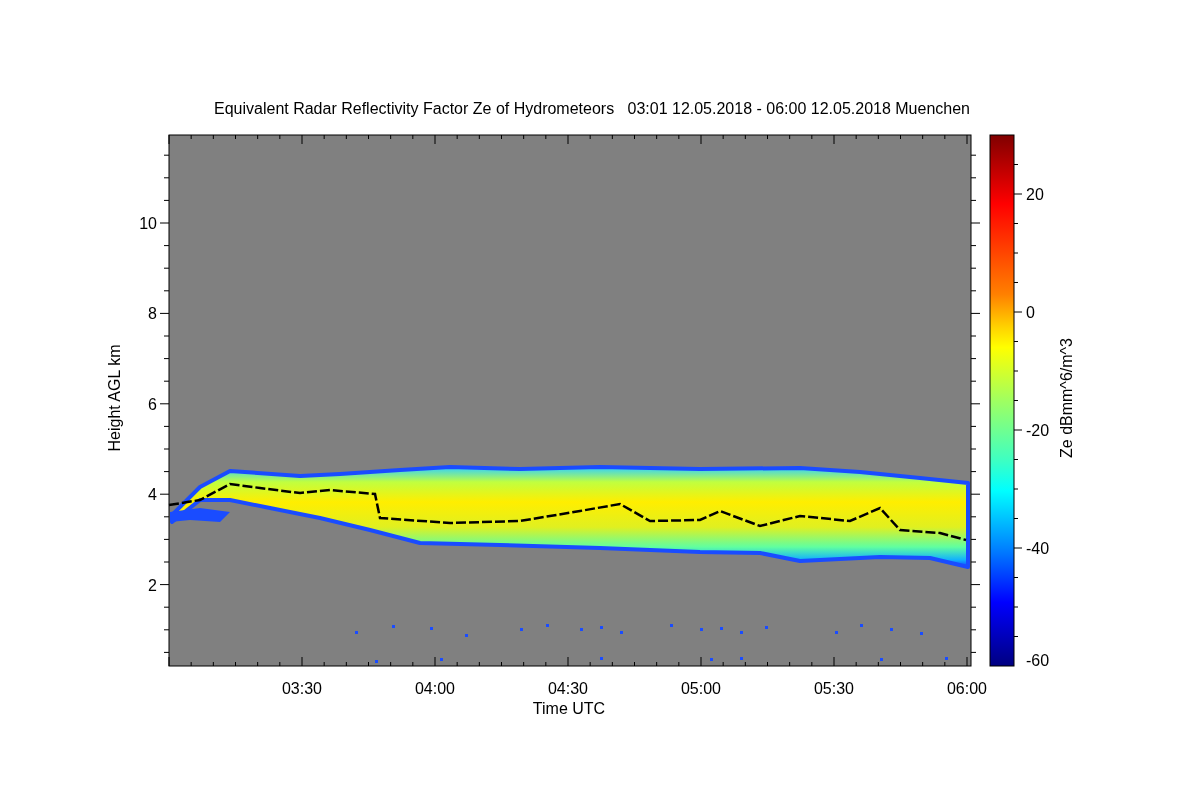 The height and width of the screenshot is (800, 1200). I want to click on y-tick-label: 8, so click(152, 314).